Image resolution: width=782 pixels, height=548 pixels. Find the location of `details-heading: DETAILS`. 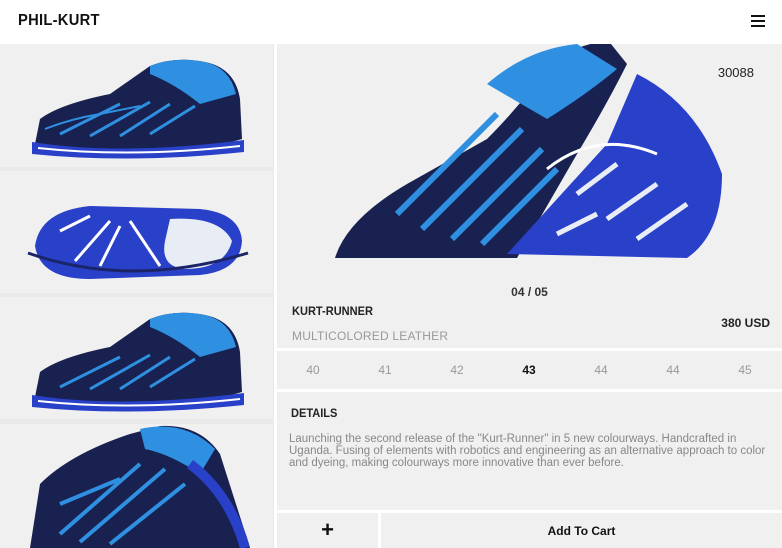

details-heading: DETAILS is located at coordinates (314, 413).